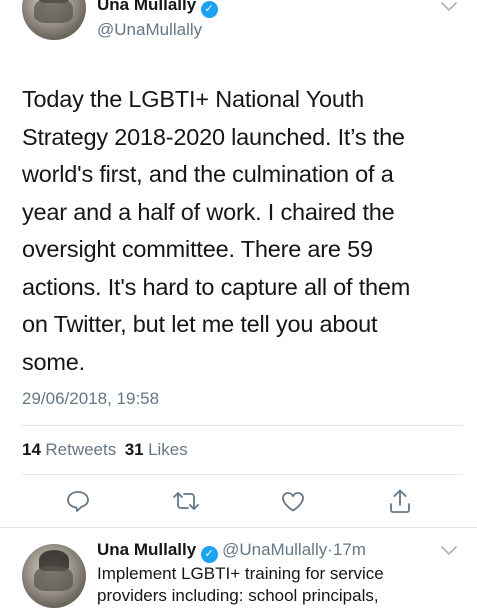 The height and width of the screenshot is (608, 477). Describe the element at coordinates (81, 449) in the screenshot. I see `retweets-label: Retweets` at that location.